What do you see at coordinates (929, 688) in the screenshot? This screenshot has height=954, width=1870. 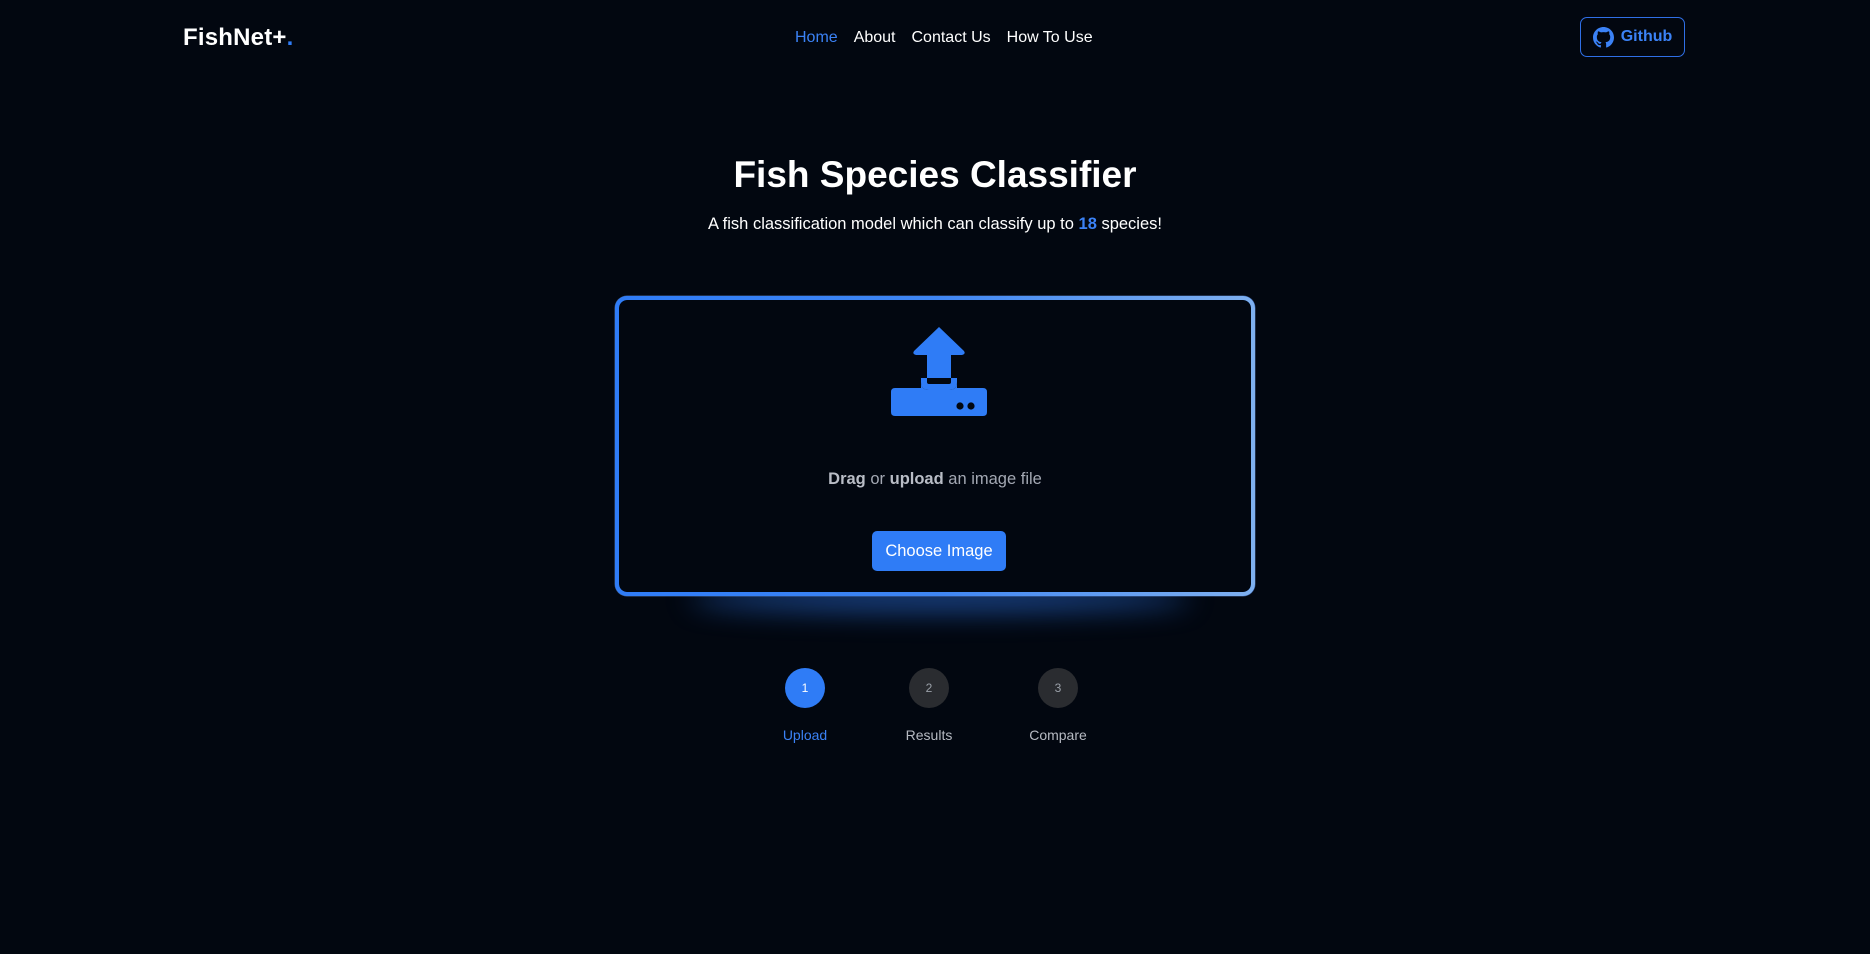 I see `step-number-2: 2` at bounding box center [929, 688].